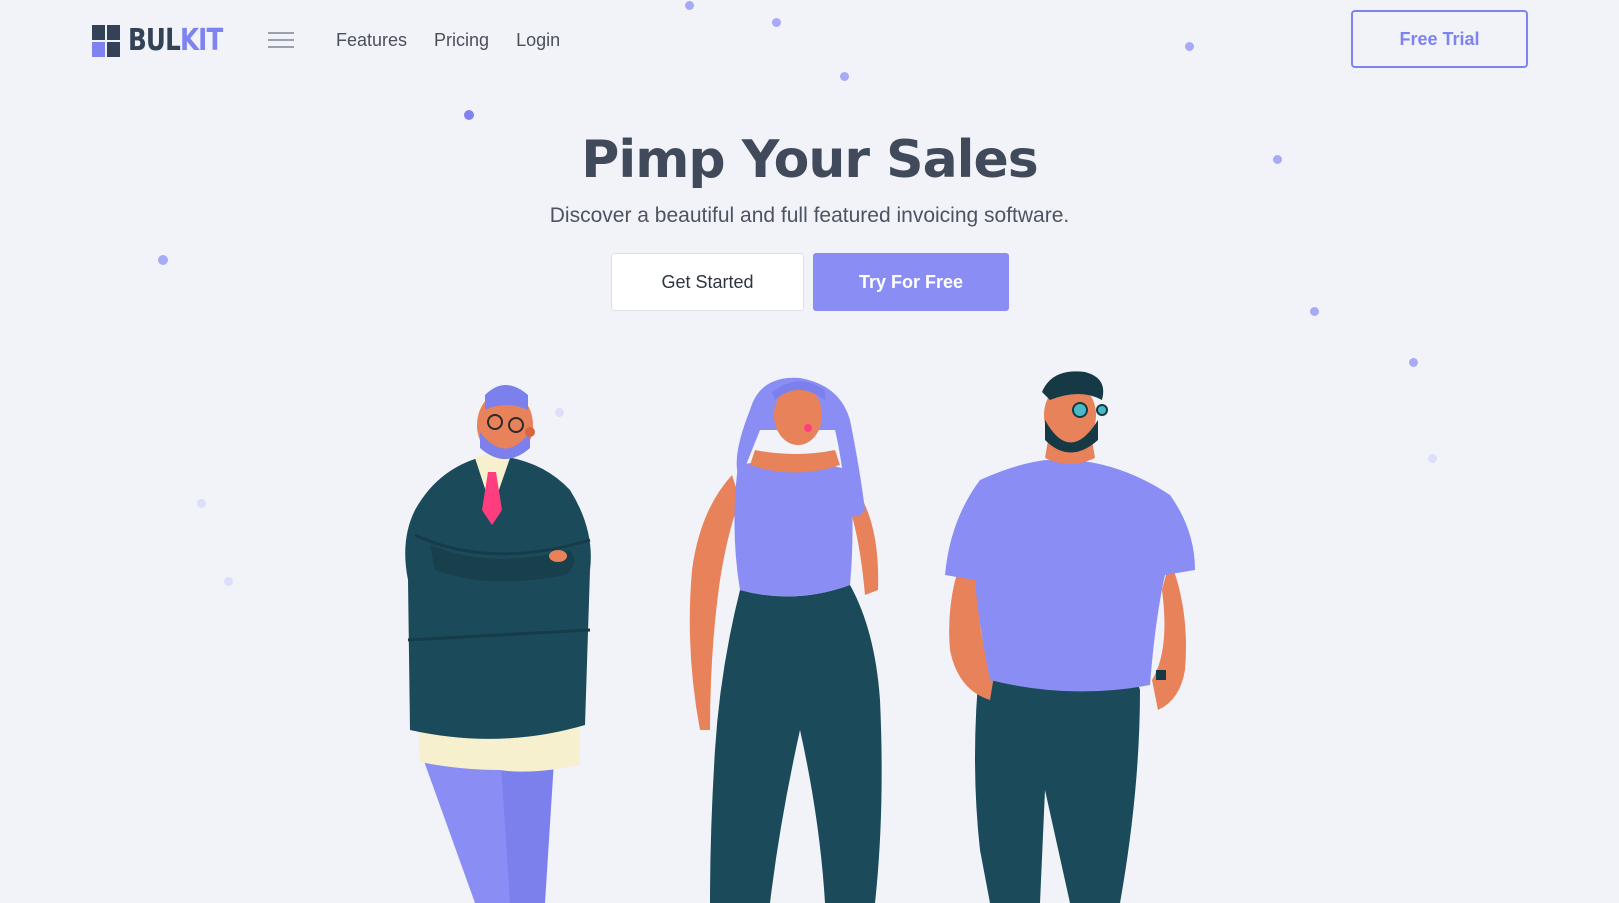 The width and height of the screenshot is (1619, 903). I want to click on try-for-free-button: Try For Free, so click(911, 282).